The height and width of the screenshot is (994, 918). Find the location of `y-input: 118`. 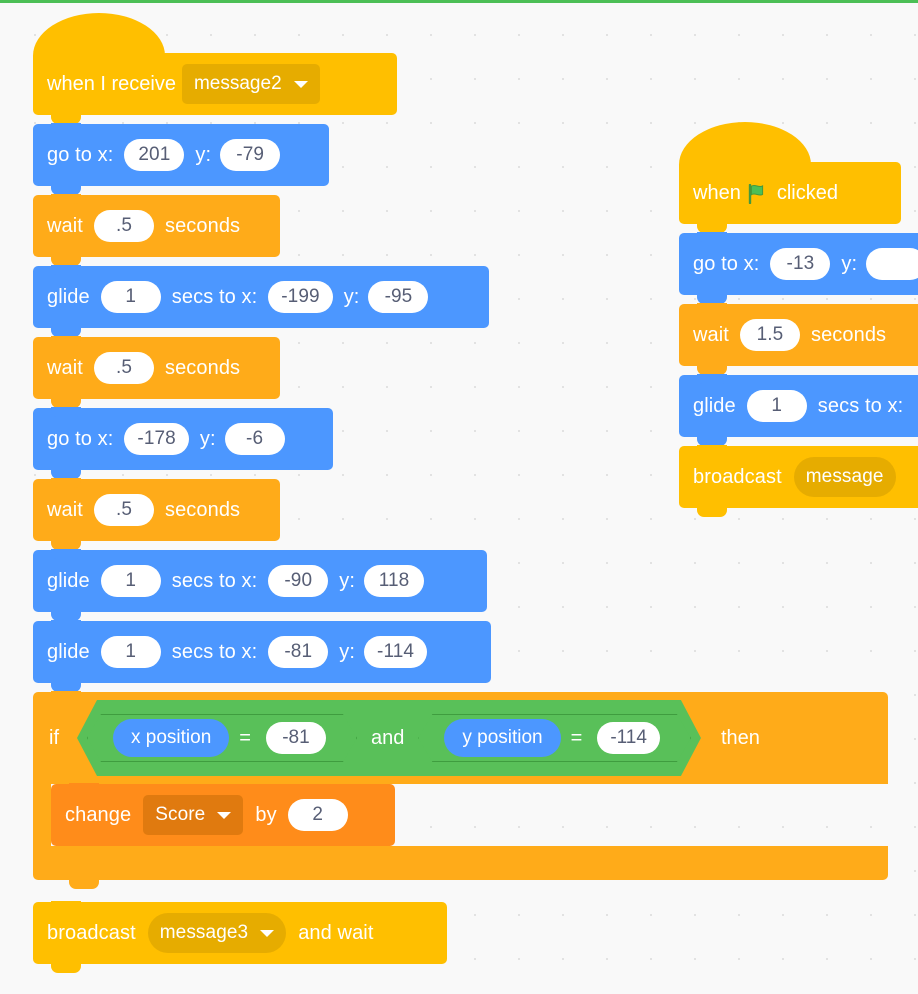

y-input: 118 is located at coordinates (394, 581).